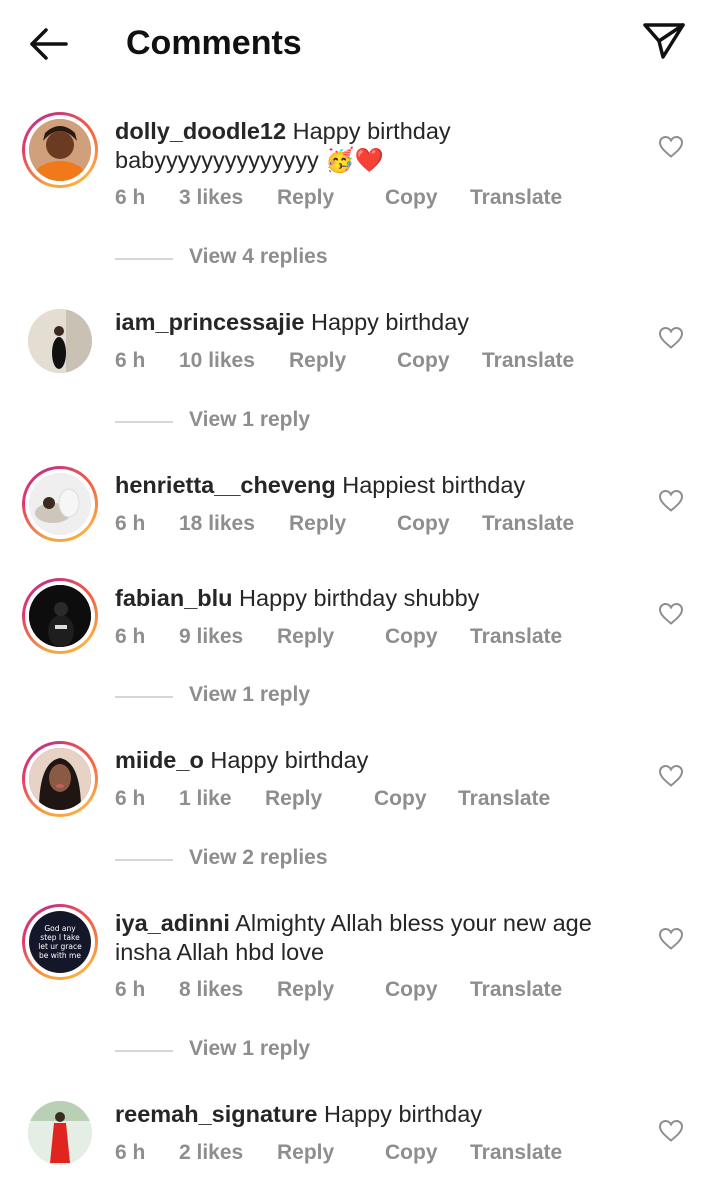 The image size is (720, 1192). What do you see at coordinates (214, 43) in the screenshot?
I see `page-title: Comments` at bounding box center [214, 43].